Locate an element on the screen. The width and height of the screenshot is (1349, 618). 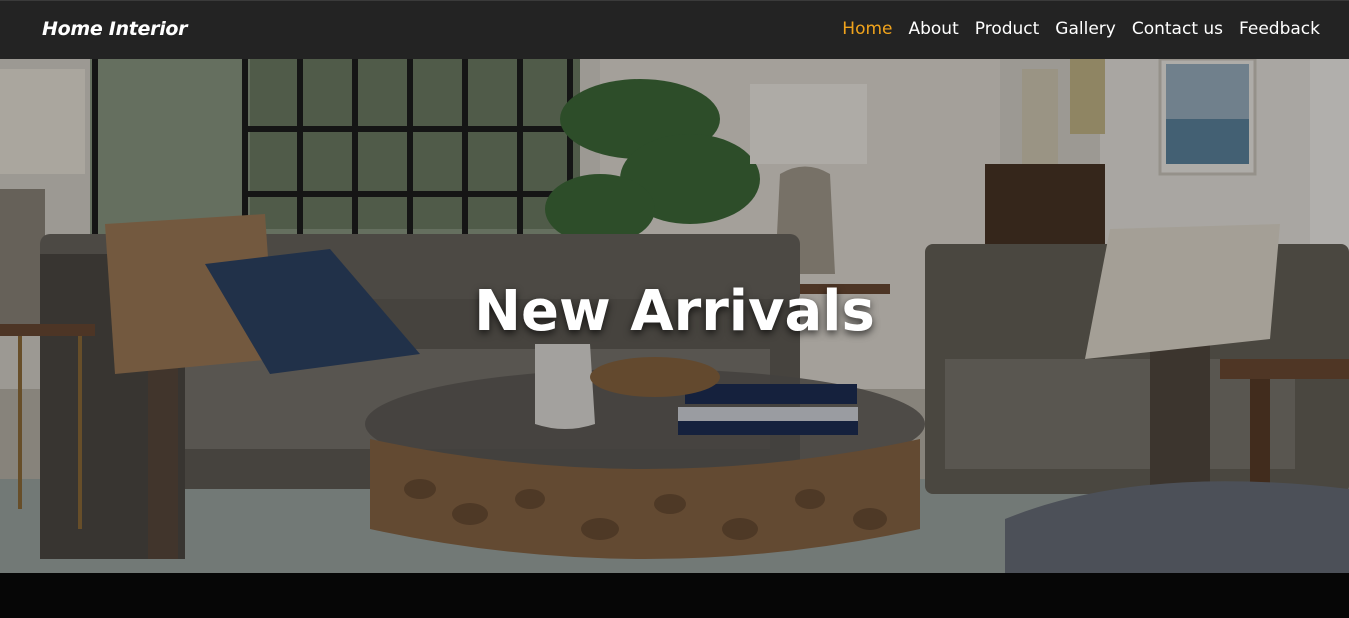
nav-link-contact-us: Contact us is located at coordinates (1177, 29).